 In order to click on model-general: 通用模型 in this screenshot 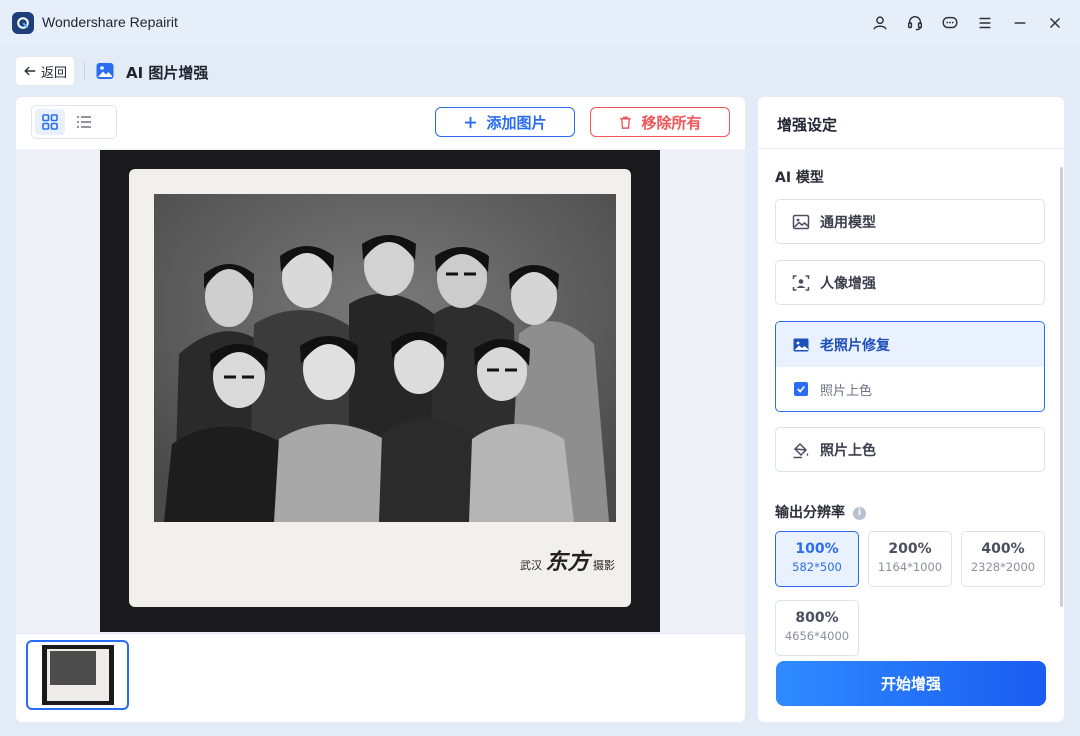, I will do `click(910, 221)`.